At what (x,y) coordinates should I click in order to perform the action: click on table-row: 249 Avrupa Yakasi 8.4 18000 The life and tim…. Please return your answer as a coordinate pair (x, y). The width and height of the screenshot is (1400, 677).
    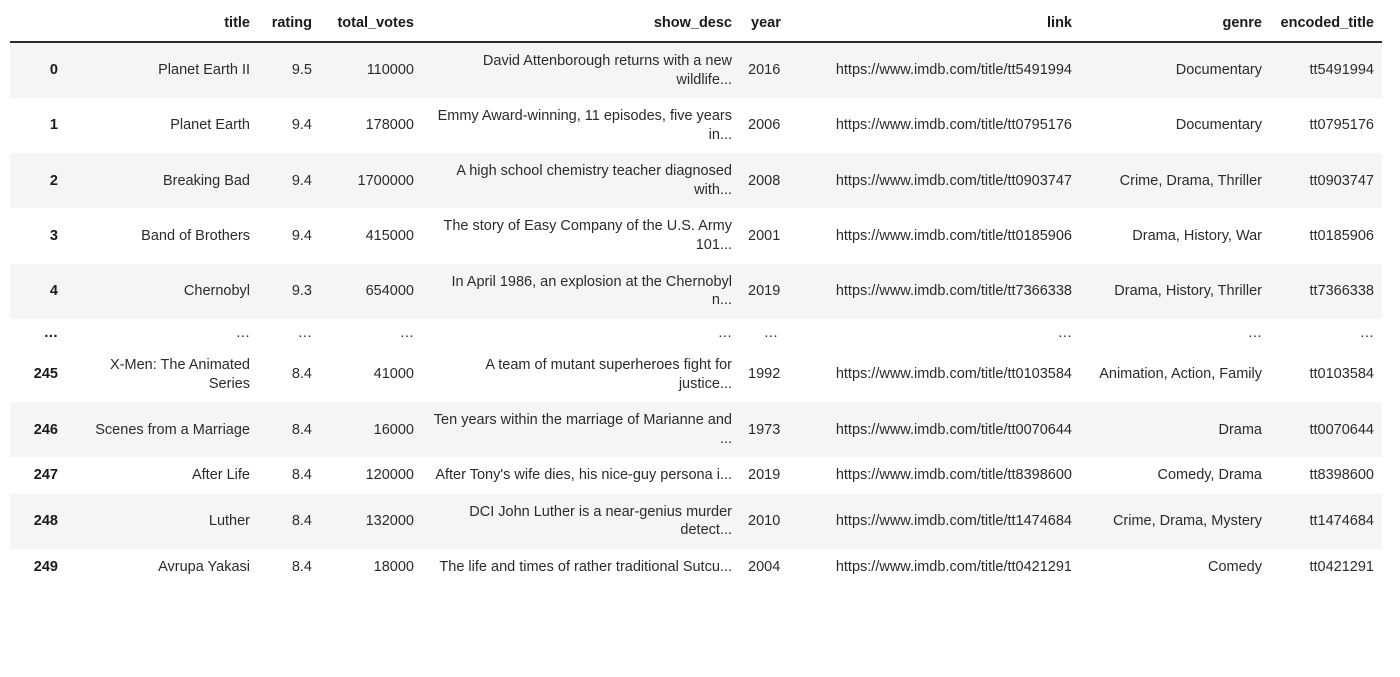
    Looking at the image, I should click on (696, 567).